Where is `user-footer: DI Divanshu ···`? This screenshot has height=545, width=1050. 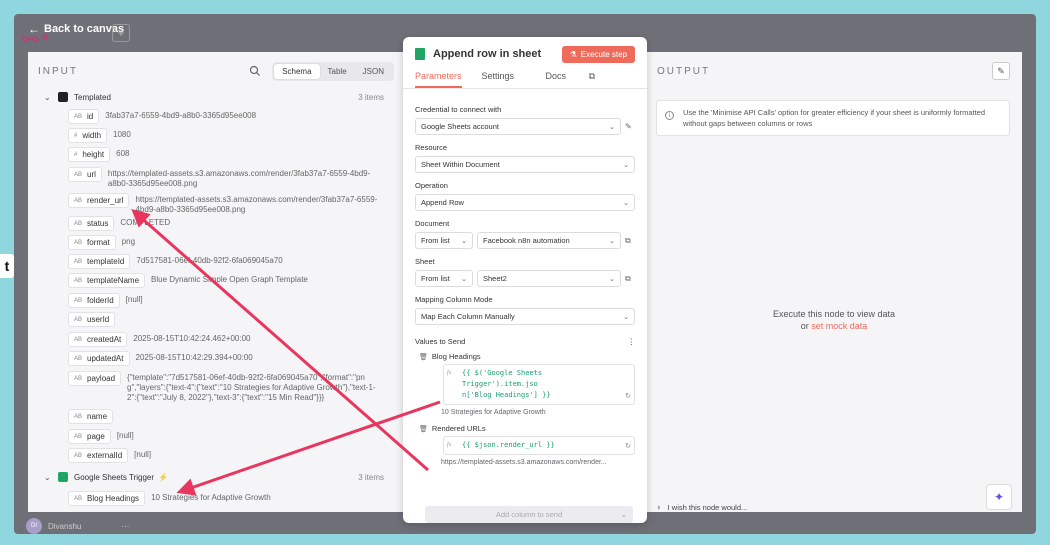
user-footer: DI Divanshu ··· is located at coordinates (77, 526).